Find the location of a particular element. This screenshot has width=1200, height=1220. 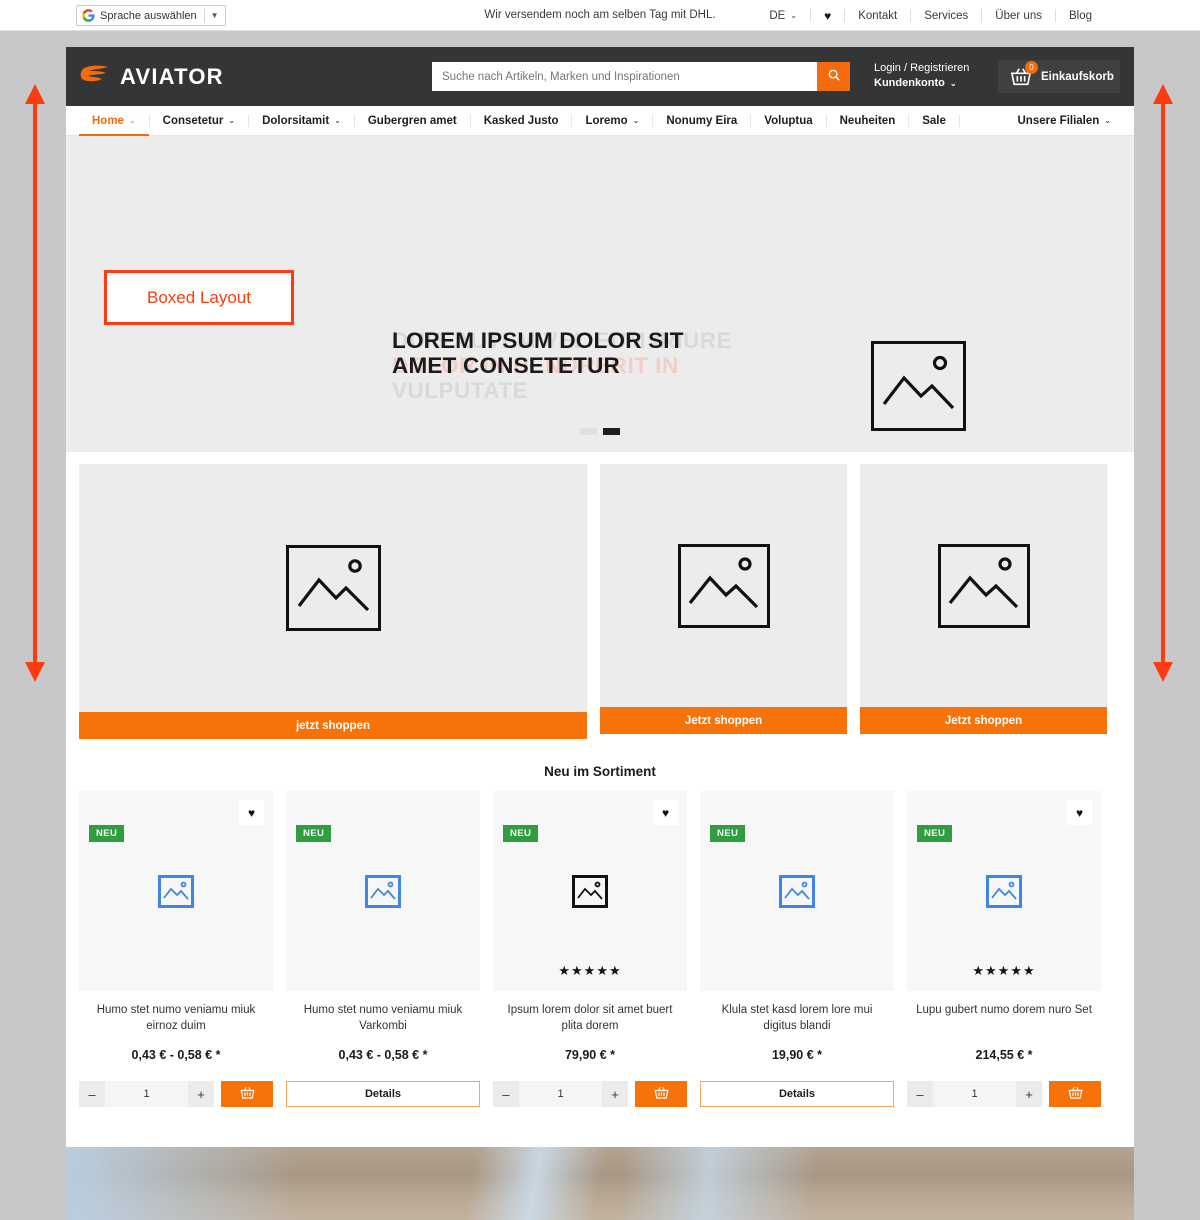

nav-item-nonumy-eira: Nonumy Eira is located at coordinates (701, 121).